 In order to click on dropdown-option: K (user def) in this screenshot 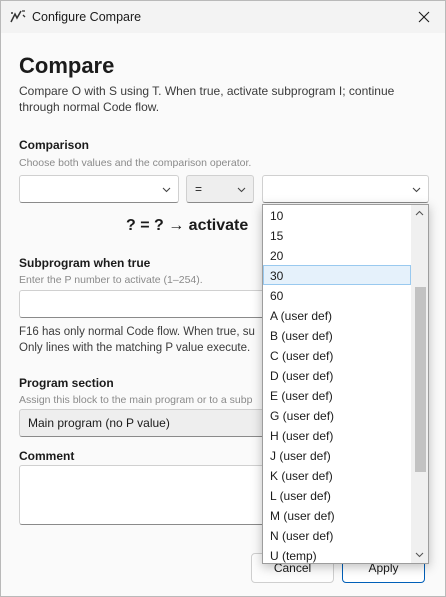, I will do `click(337, 475)`.